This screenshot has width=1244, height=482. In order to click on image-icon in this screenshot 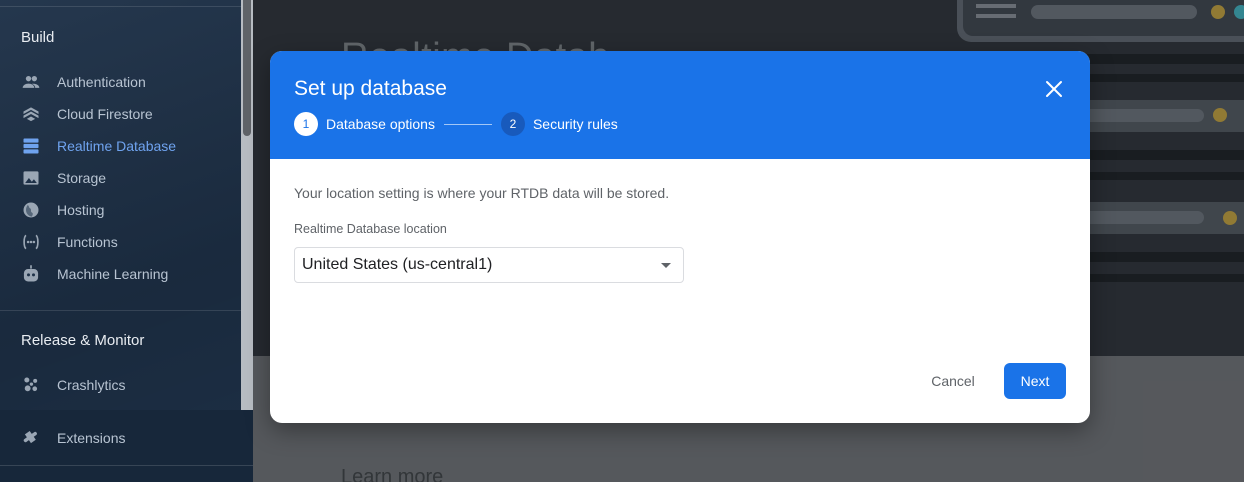, I will do `click(31, 178)`.